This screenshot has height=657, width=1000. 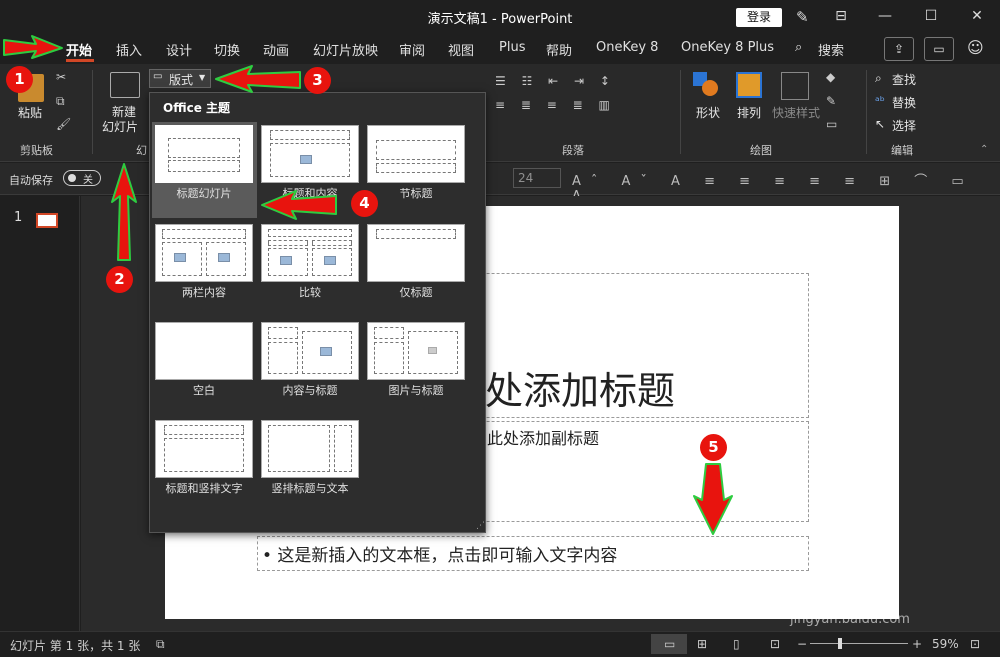 What do you see at coordinates (850, 619) in the screenshot?
I see `watermark-url: jingyan.baidu.com` at bounding box center [850, 619].